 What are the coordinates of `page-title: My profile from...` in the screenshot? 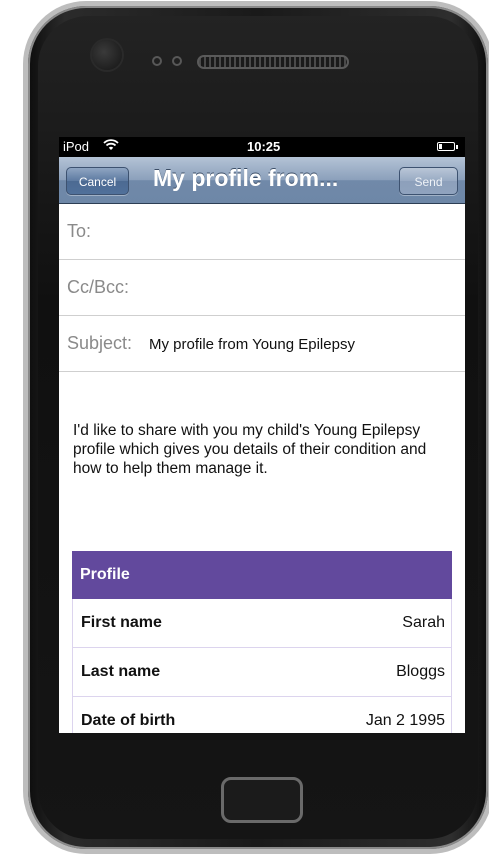 It's located at (246, 178).